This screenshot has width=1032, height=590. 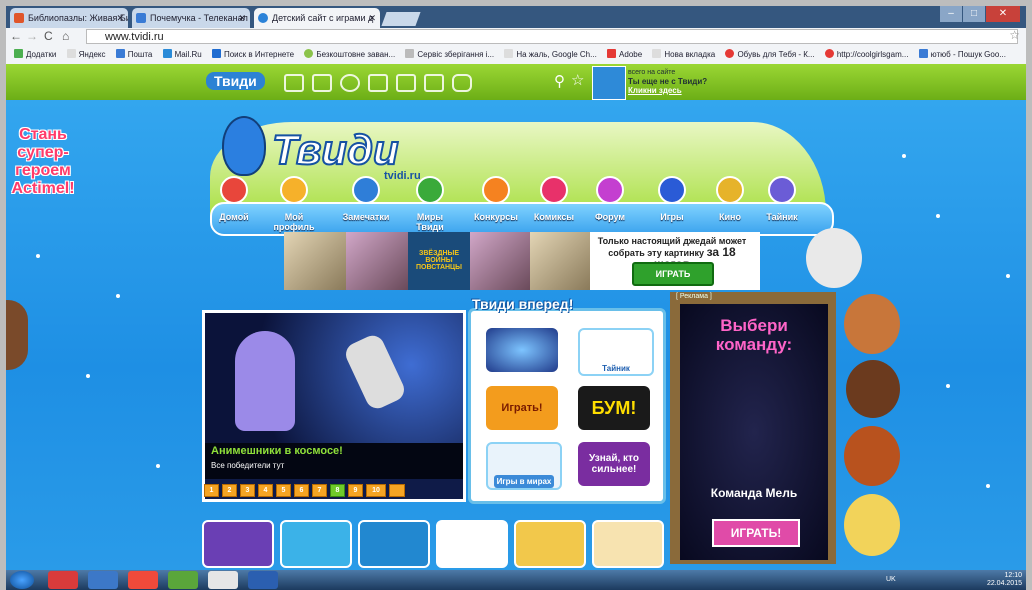 I want to click on forum-icon, so click(x=434, y=83).